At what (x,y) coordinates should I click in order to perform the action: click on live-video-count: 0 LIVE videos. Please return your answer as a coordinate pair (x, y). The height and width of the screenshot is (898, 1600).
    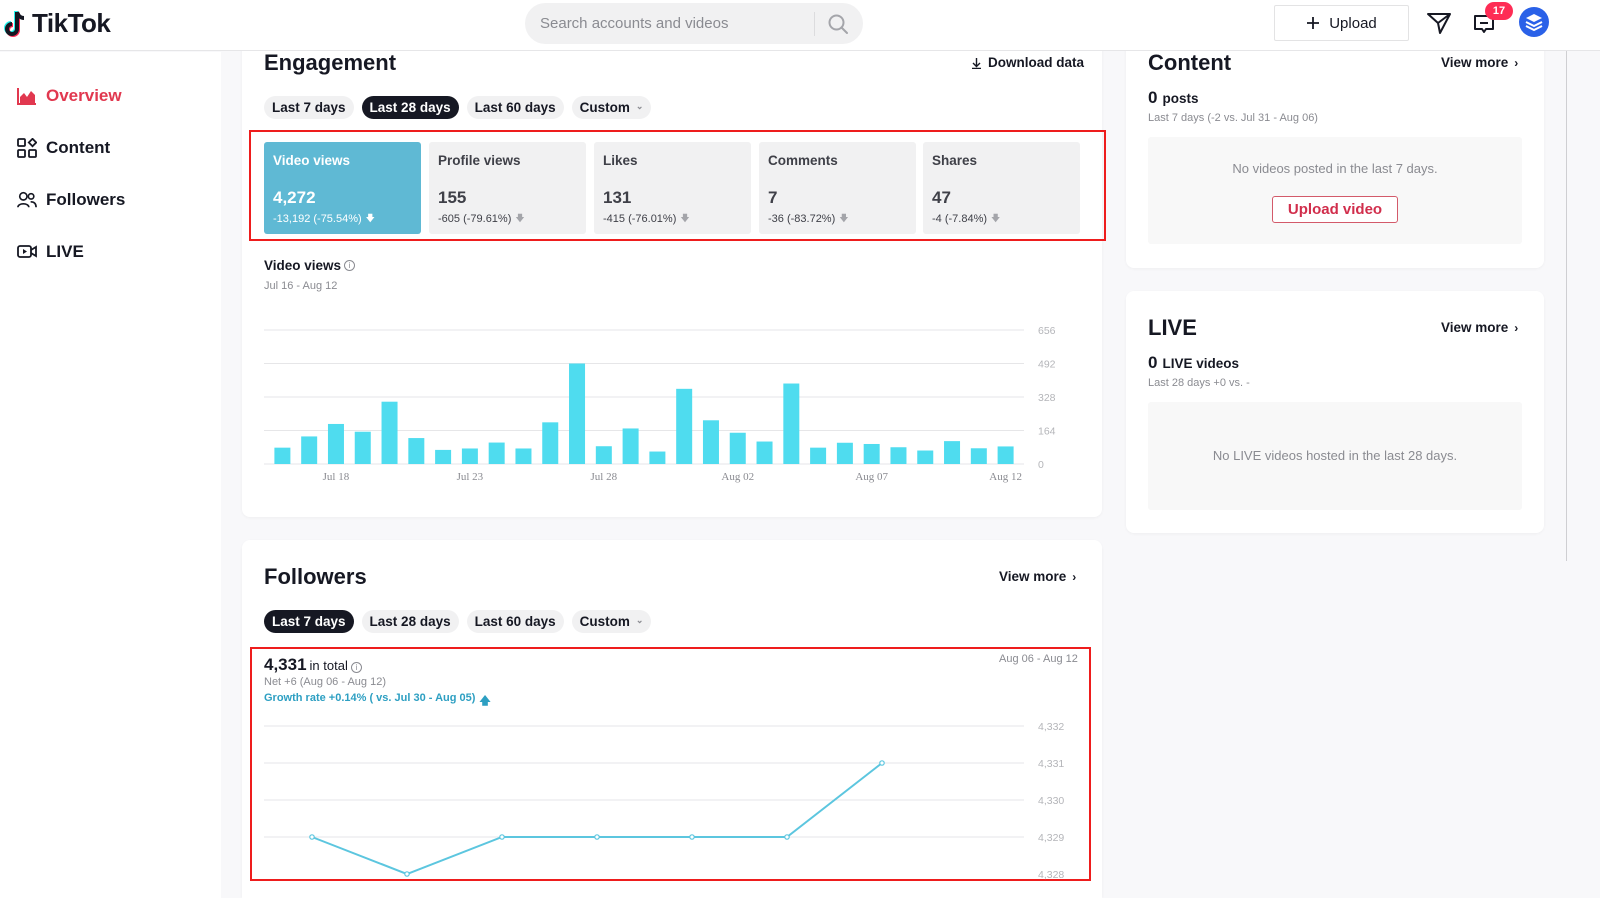
    Looking at the image, I should click on (1193, 363).